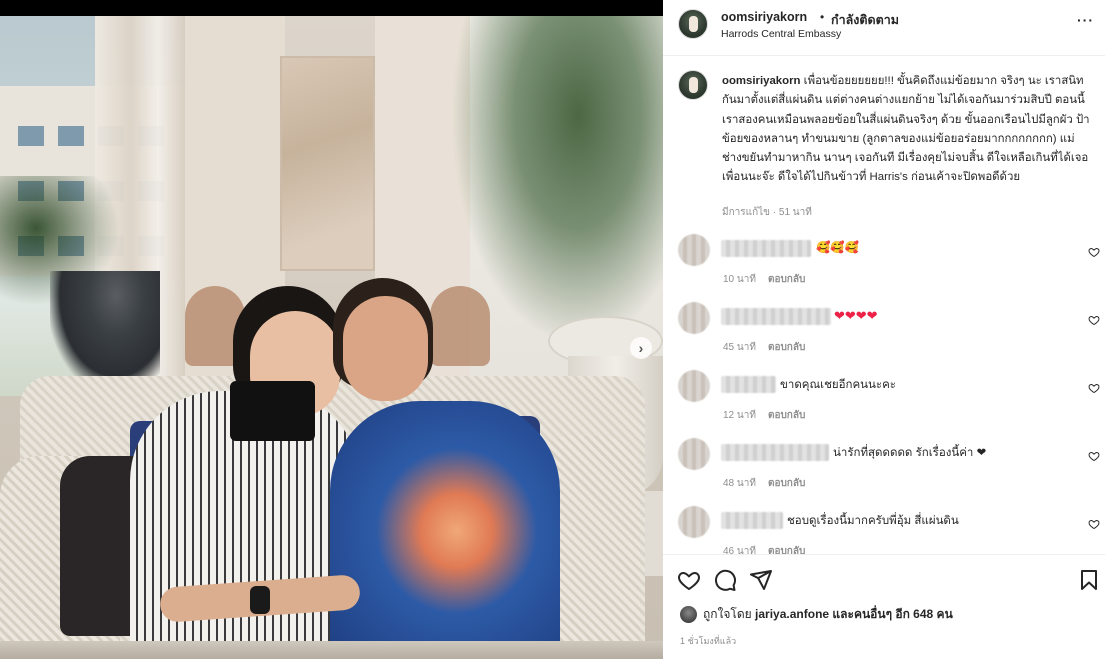 The height and width of the screenshot is (659, 1105). I want to click on comment-meta: 46 นาที ตอบกลับ, so click(764, 549).